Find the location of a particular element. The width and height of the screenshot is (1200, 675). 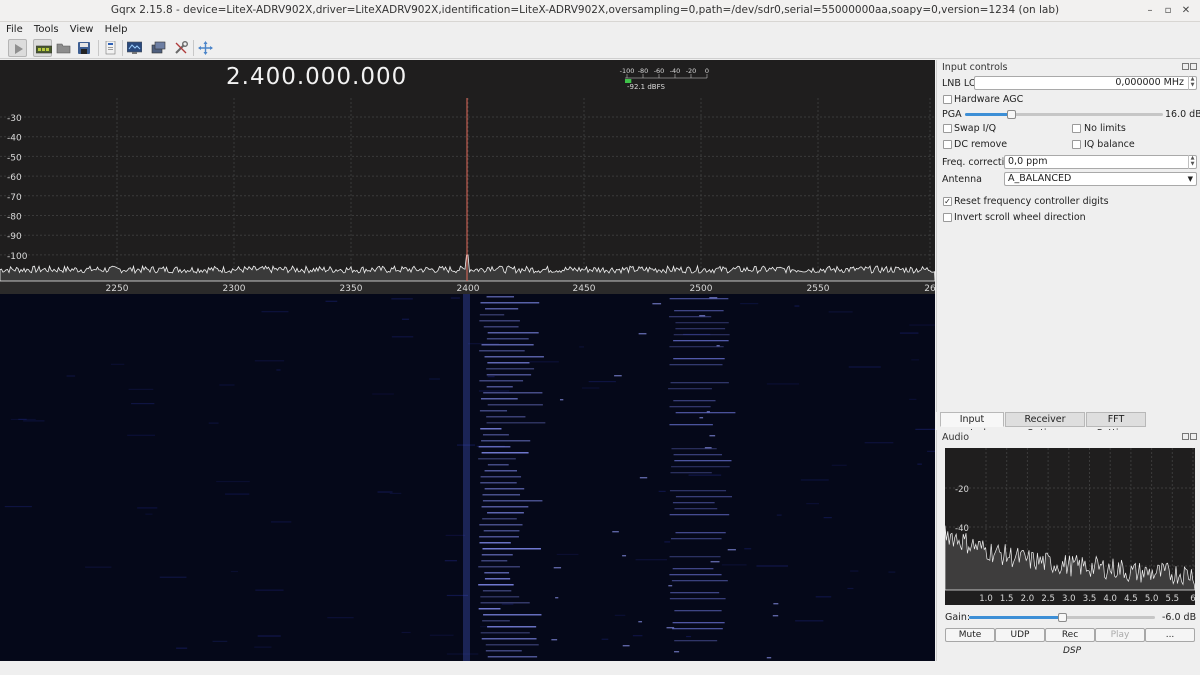

iq-balance-checkbox is located at coordinates (1076, 144).